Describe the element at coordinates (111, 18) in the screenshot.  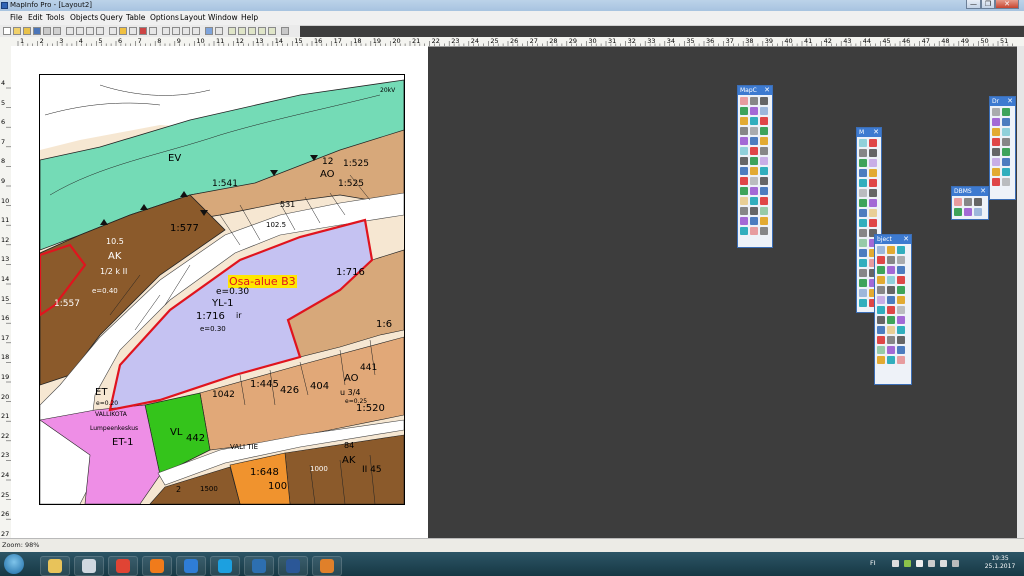
I see `menu-query: Query` at that location.